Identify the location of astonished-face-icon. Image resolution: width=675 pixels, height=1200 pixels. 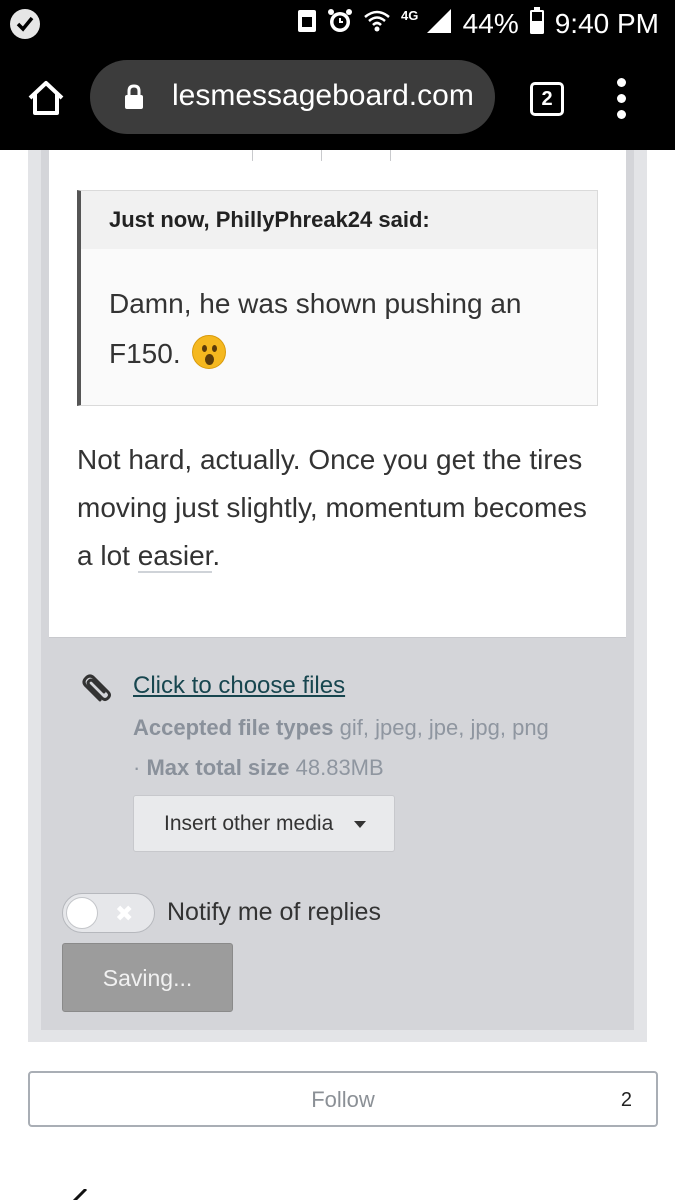
(209, 352).